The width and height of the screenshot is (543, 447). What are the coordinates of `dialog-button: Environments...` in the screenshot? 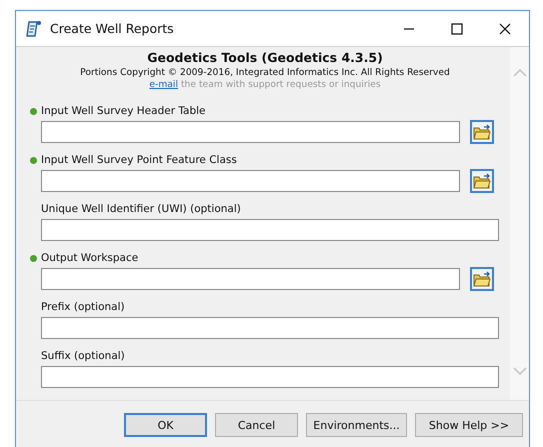 It's located at (356, 425).